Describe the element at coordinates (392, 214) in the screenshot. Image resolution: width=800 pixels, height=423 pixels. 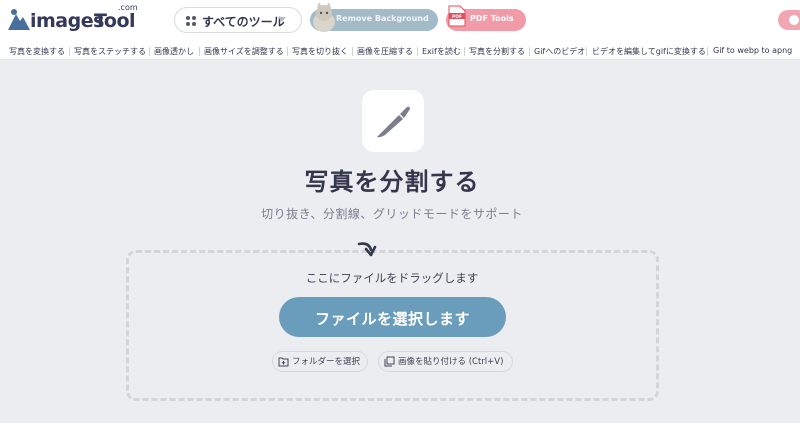
I see `page-subtitle: 切り抜き、分割線、グリッドモードをサポート` at that location.